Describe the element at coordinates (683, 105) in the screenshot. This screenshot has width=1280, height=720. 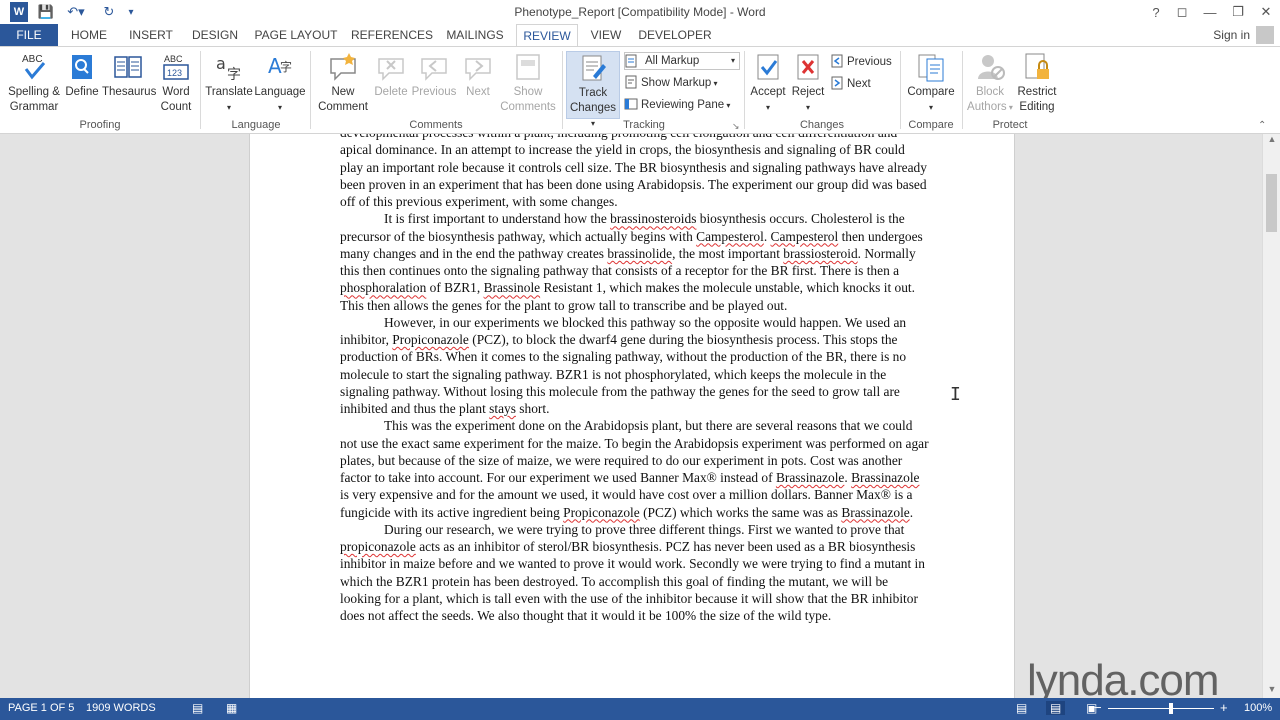
I see `reviewing-pane-label: Reviewing Pane` at that location.